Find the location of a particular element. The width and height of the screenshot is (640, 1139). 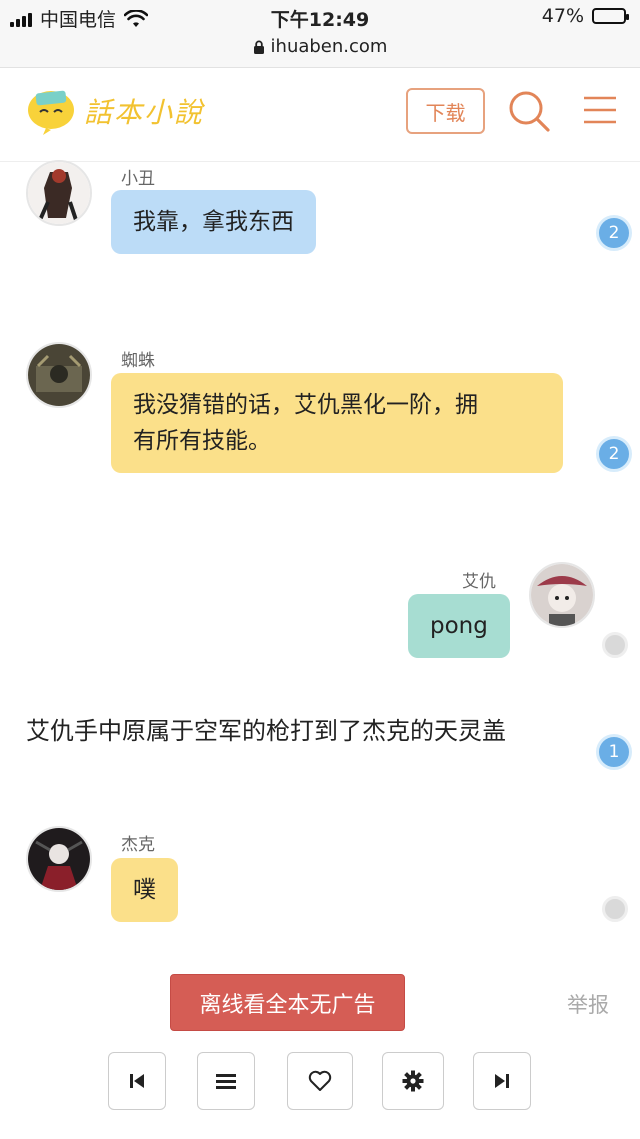

speaker-name: 艾仇 is located at coordinates (479, 582).